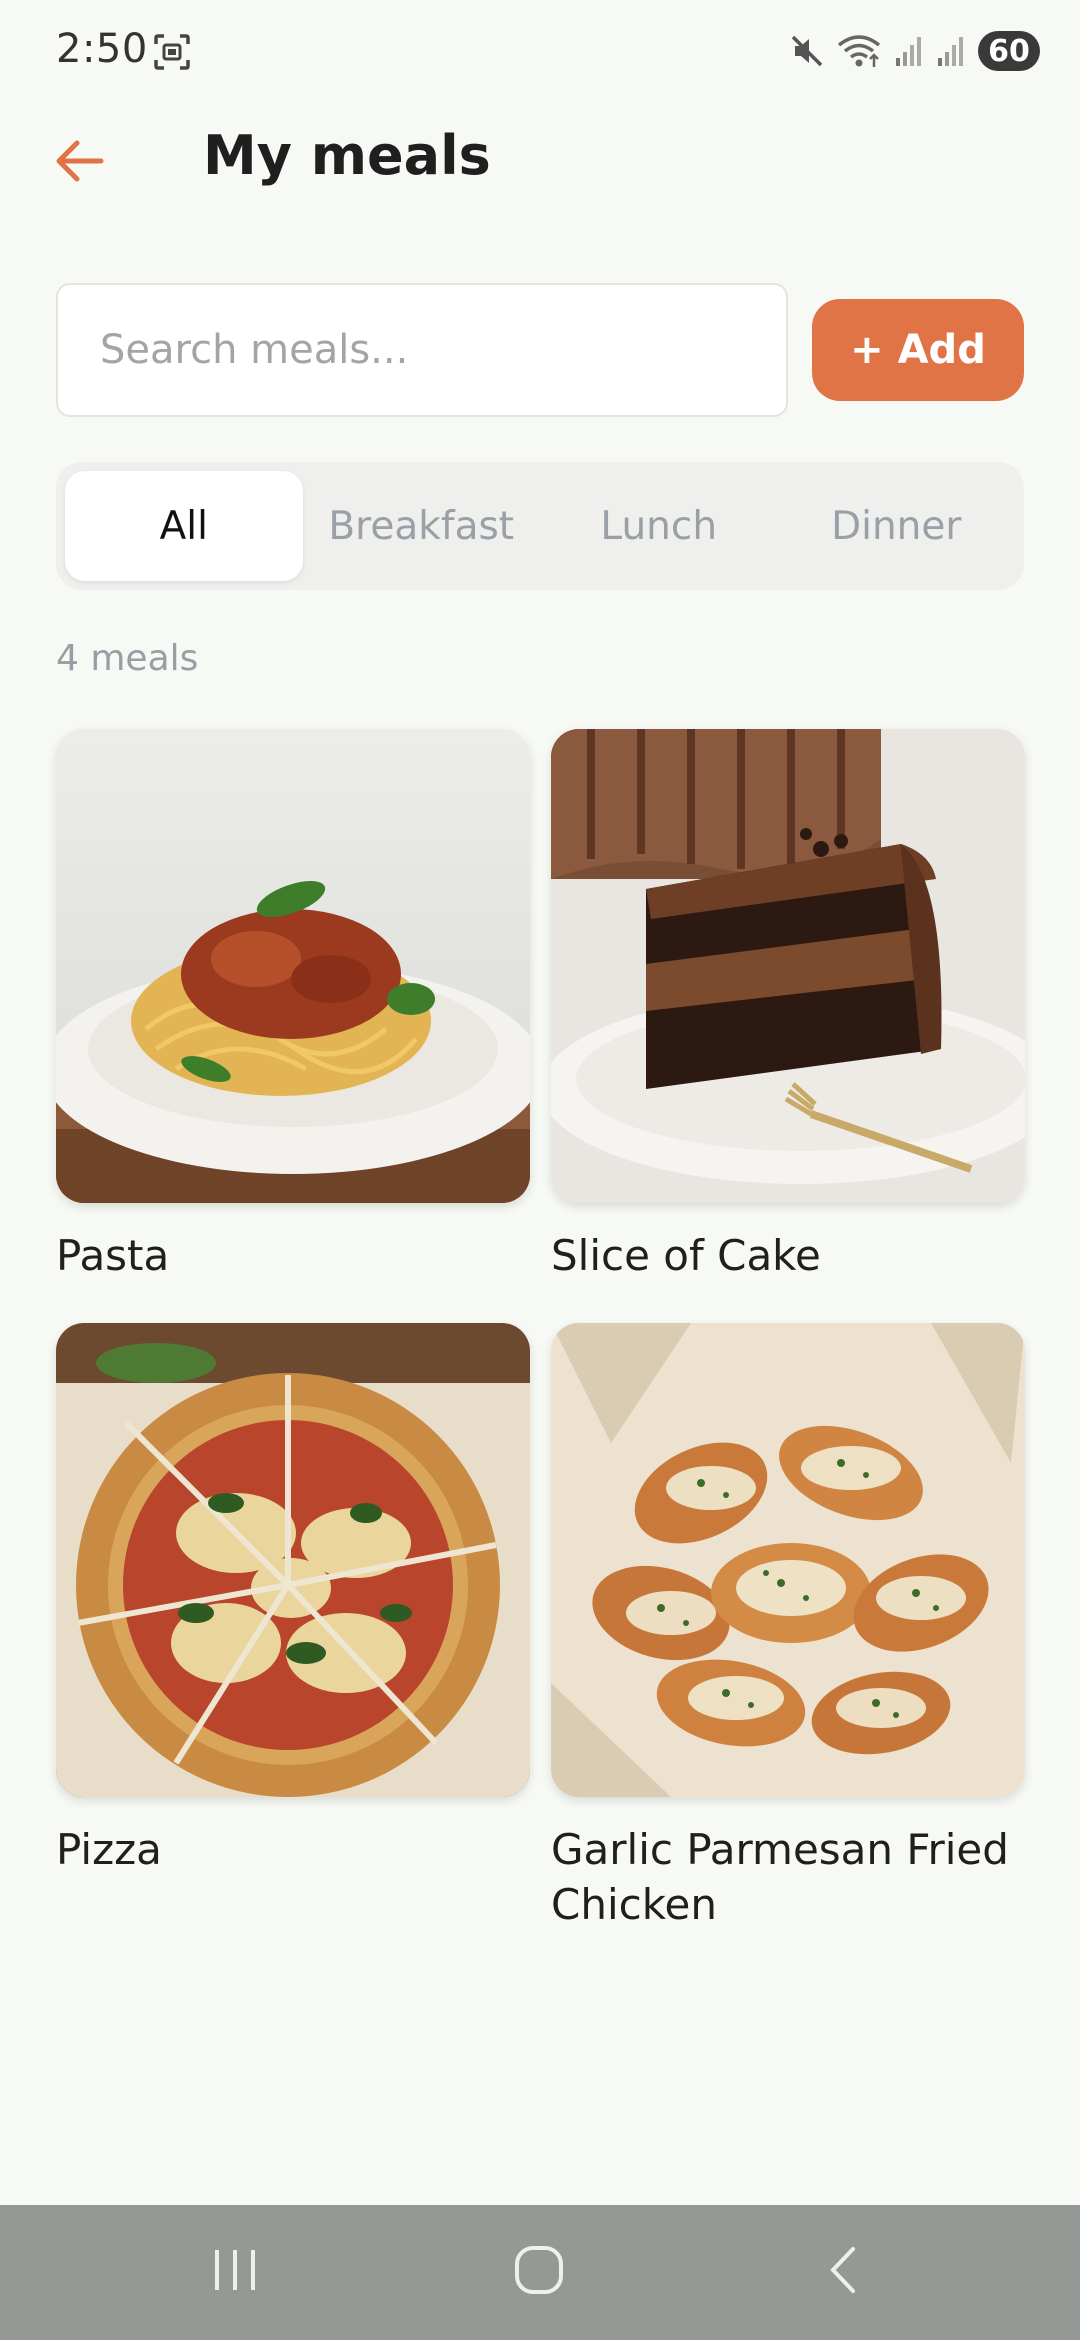  What do you see at coordinates (859, 51) in the screenshot?
I see `wifi-icon` at bounding box center [859, 51].